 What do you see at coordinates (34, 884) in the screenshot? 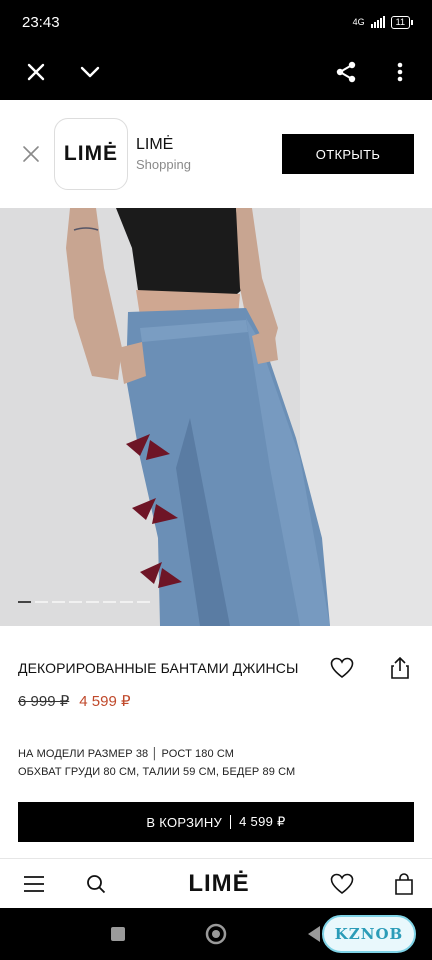
I see `menu-icon` at bounding box center [34, 884].